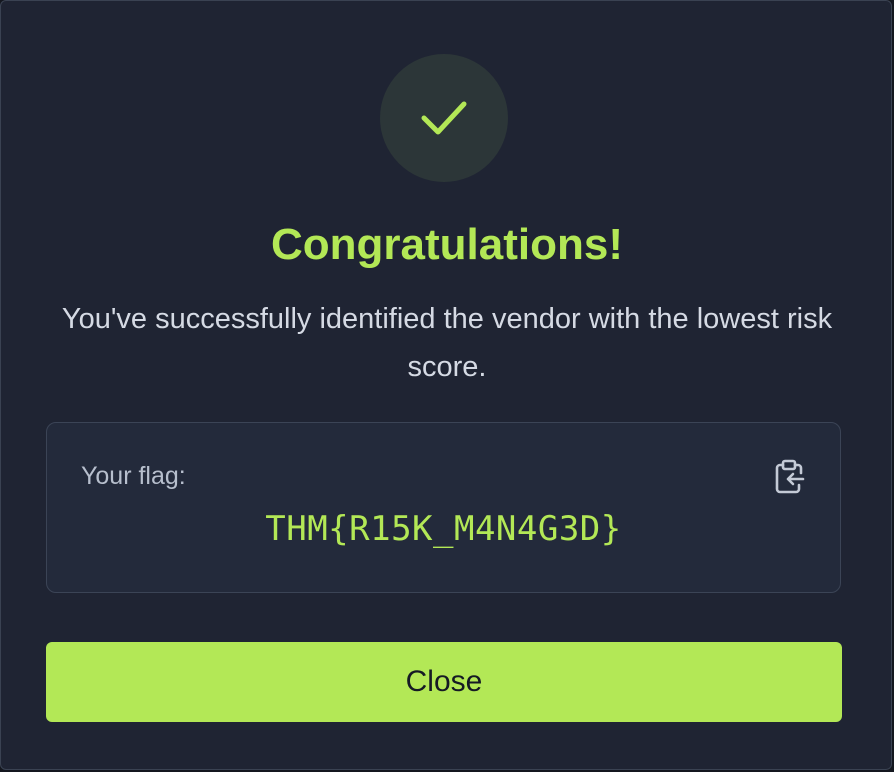 The height and width of the screenshot is (772, 894). Describe the element at coordinates (447, 244) in the screenshot. I see `dialog-title: Congratulations!` at that location.